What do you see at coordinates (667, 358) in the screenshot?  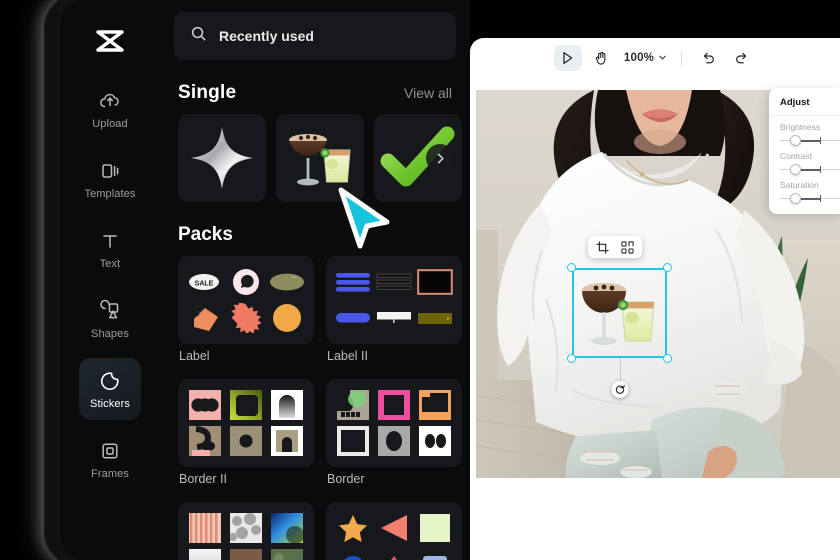 I see `resize-handle-bottom-right` at bounding box center [667, 358].